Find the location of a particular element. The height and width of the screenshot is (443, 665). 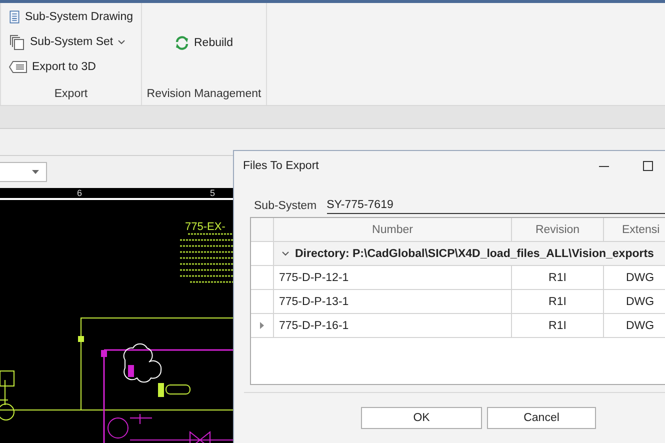

ribbon-button: Sub-System Drawing is located at coordinates (71, 17).